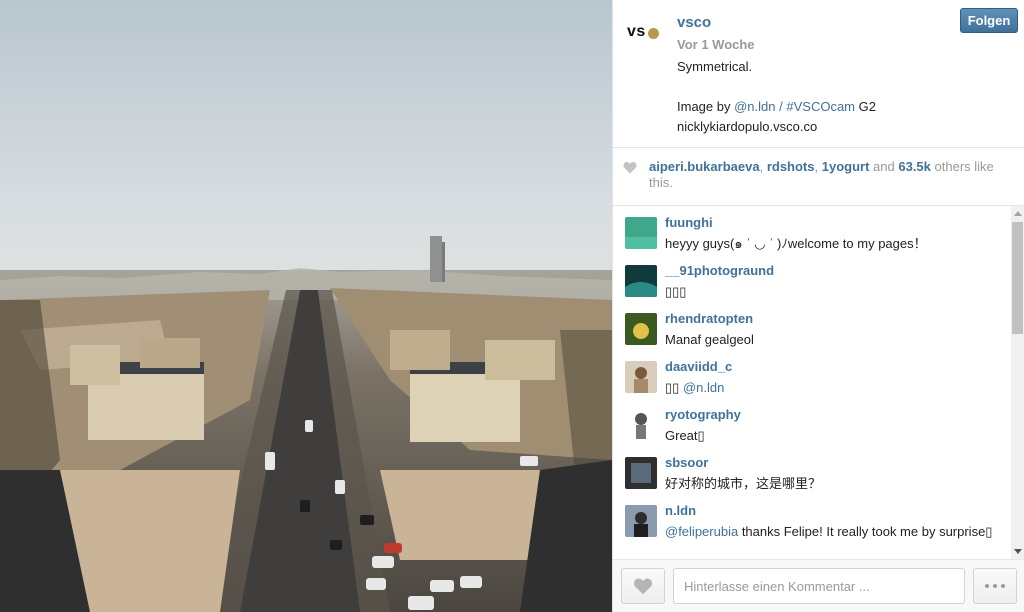 Image resolution: width=1024 pixels, height=612 pixels. Describe the element at coordinates (703, 414) in the screenshot. I see `comment-username: ryotography` at that location.